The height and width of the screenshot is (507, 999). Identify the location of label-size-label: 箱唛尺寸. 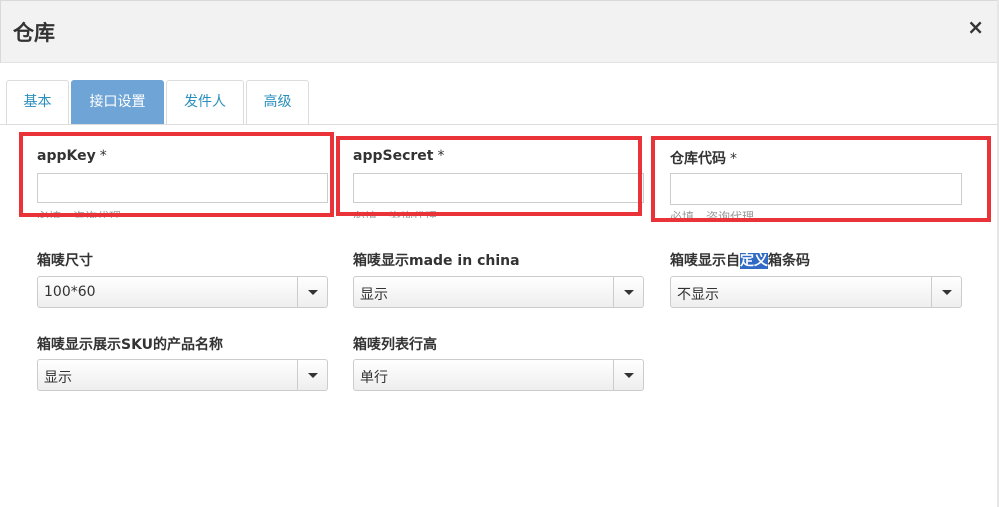
(65, 261).